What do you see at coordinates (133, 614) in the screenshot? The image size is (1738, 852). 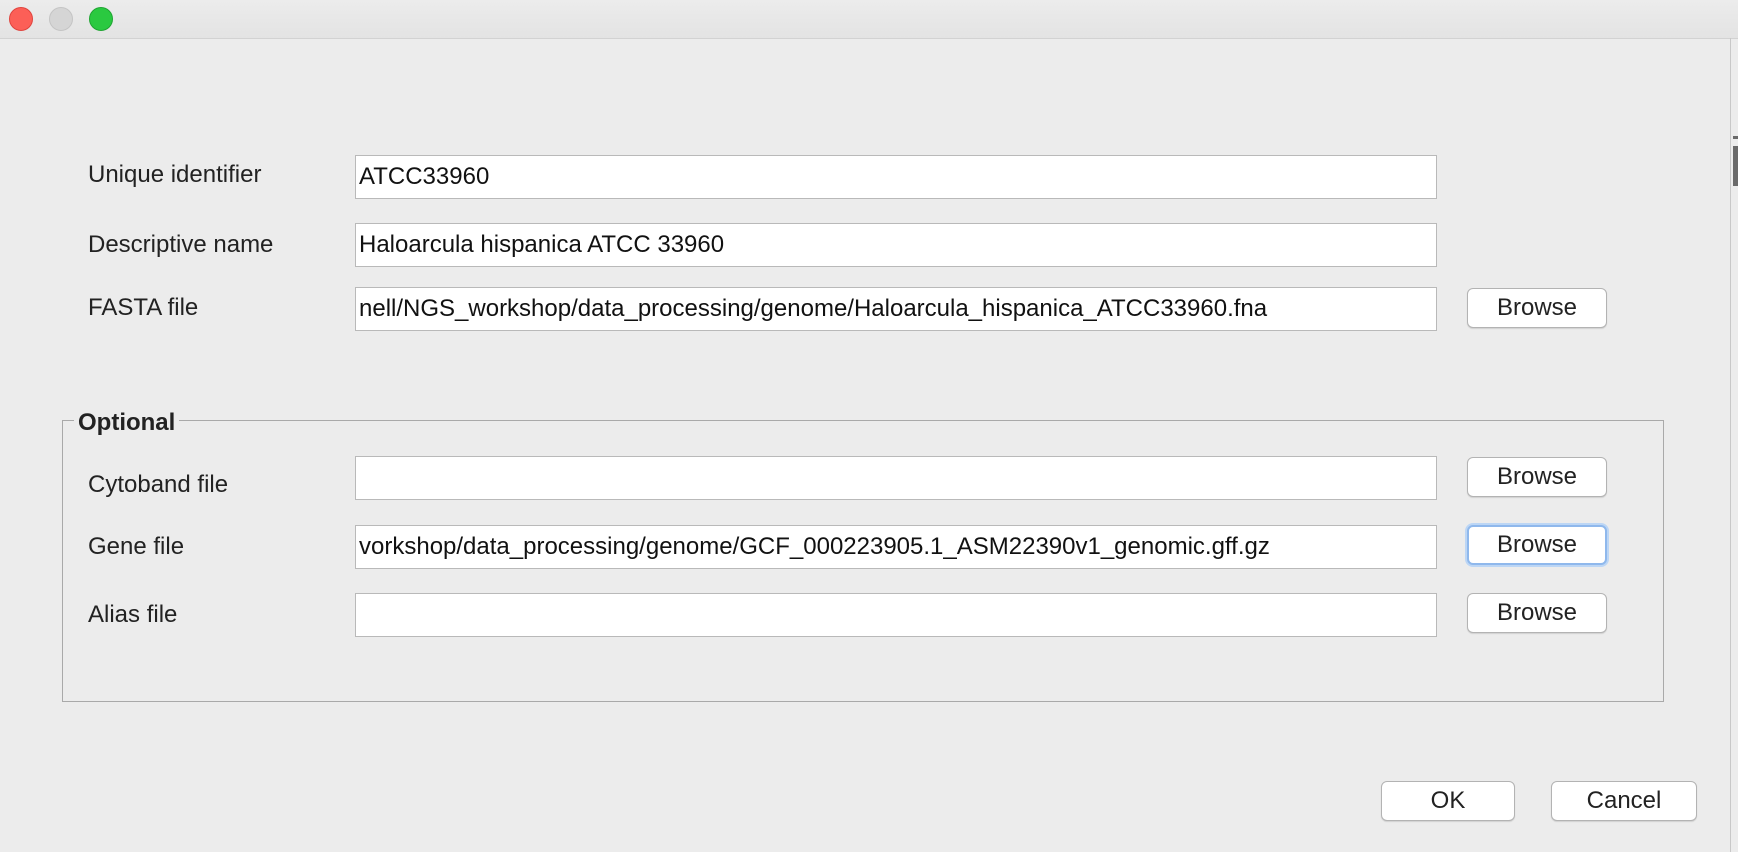 I see `alias-file-label: Alias file` at bounding box center [133, 614].